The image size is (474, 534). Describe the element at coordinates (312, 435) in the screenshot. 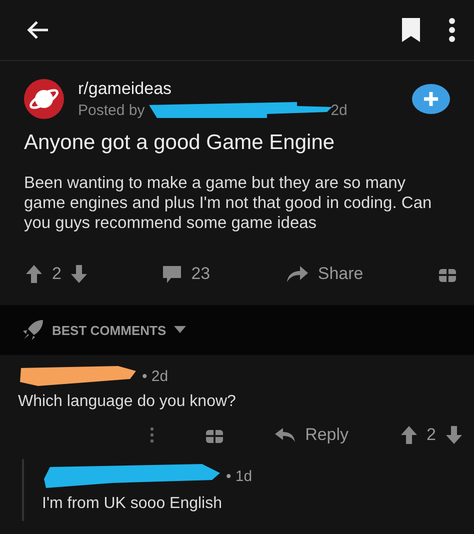

I see `reply-button: Reply` at that location.